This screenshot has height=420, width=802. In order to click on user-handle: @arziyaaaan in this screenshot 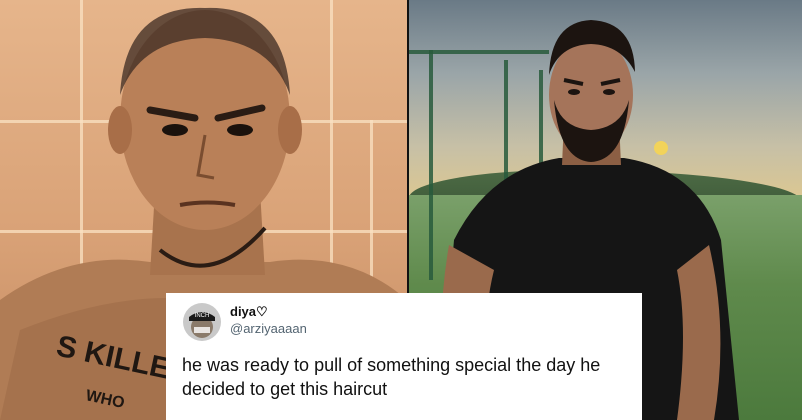, I will do `click(268, 328)`.